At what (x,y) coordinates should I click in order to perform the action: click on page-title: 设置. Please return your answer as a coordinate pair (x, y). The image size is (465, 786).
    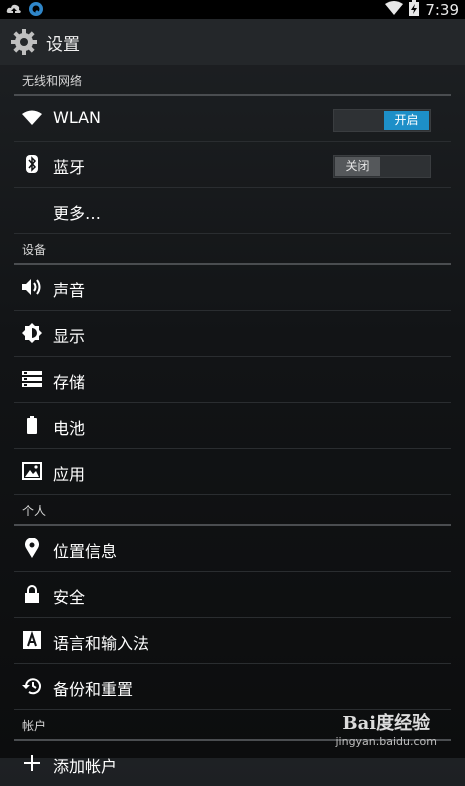
    Looking at the image, I should click on (63, 44).